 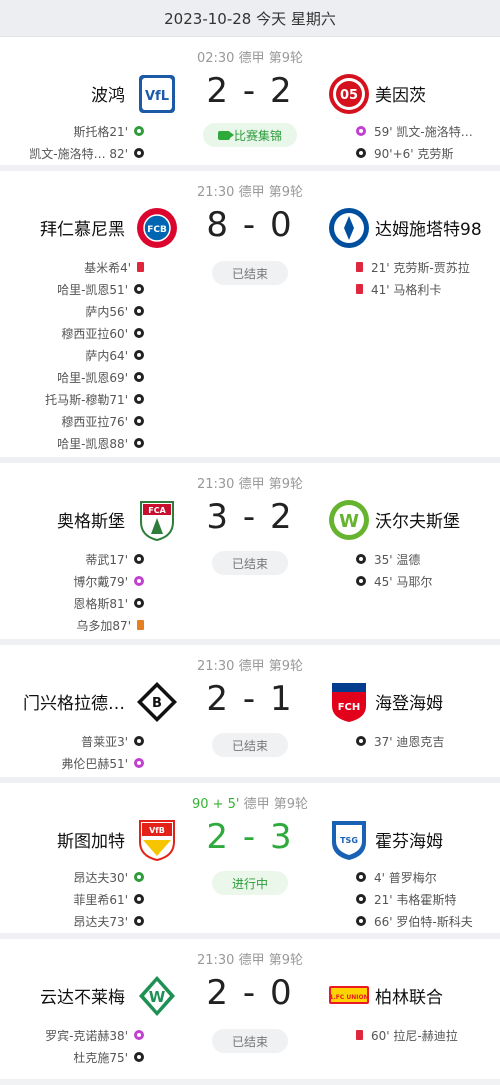 I want to click on hoffenheim-crest-icon: TSG, so click(x=349, y=840).